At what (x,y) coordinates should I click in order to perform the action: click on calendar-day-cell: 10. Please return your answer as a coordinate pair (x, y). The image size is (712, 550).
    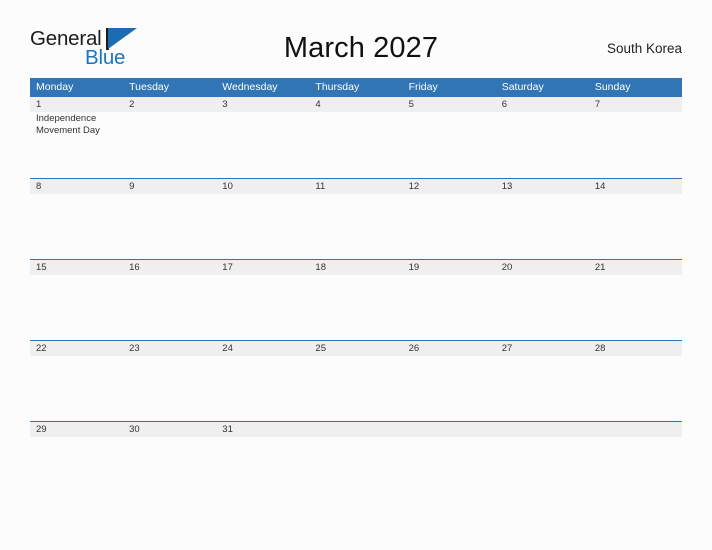
    Looking at the image, I should click on (262, 219).